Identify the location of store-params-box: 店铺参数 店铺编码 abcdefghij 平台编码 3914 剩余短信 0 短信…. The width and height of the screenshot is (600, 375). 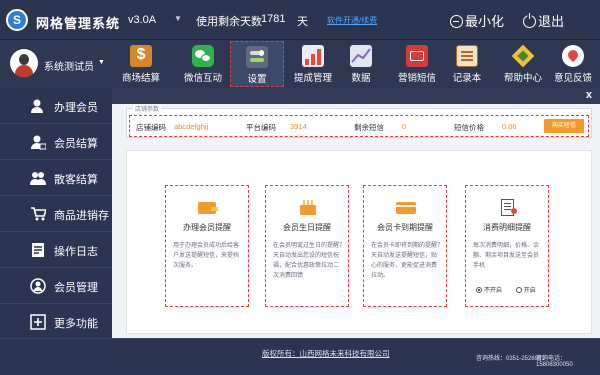
(359, 121).